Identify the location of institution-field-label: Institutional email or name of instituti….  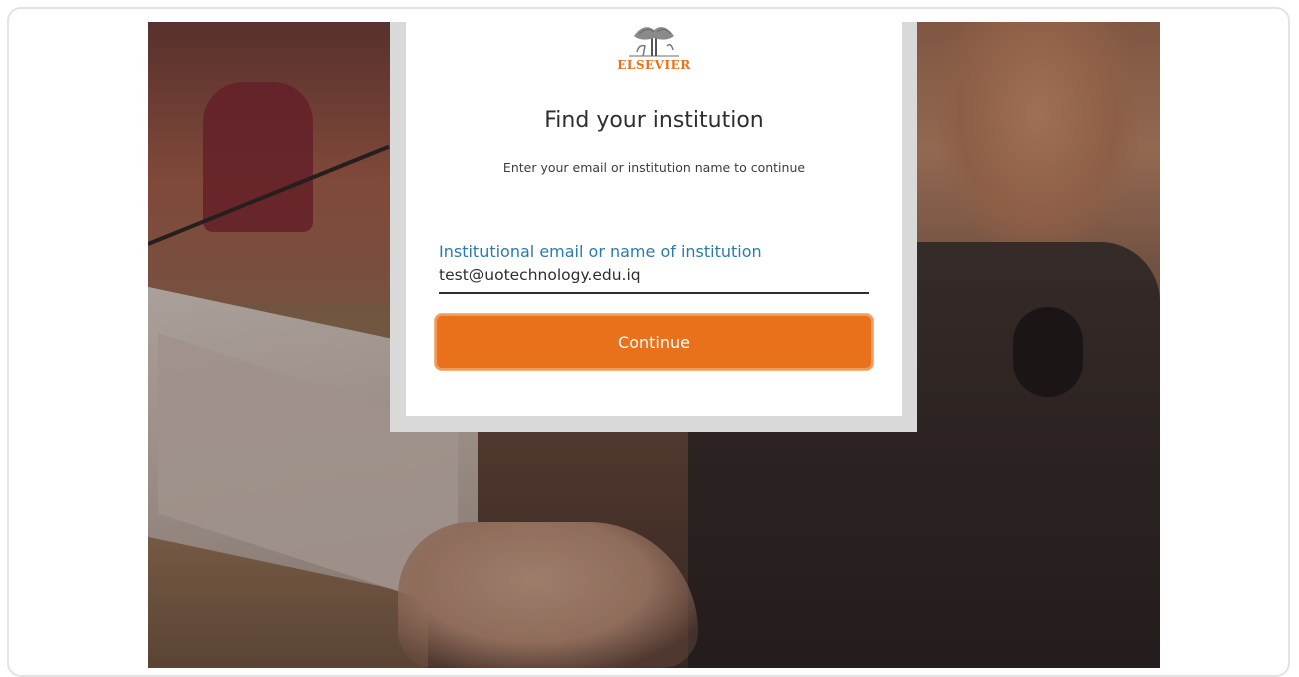
(600, 251).